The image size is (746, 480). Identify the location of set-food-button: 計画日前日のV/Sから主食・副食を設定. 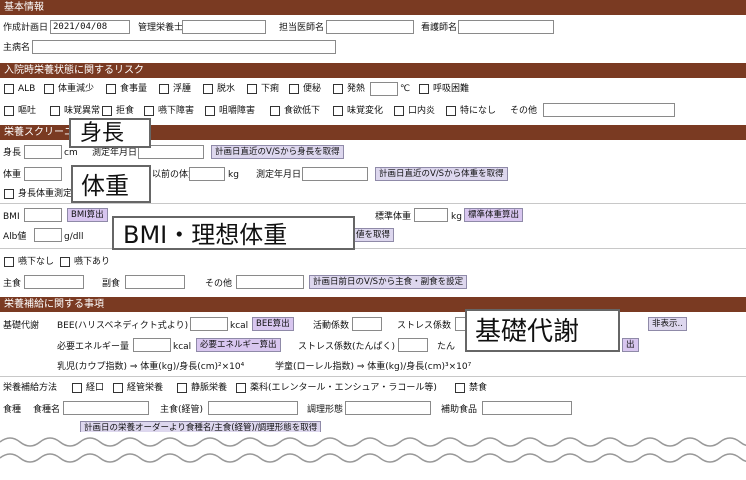
(388, 282).